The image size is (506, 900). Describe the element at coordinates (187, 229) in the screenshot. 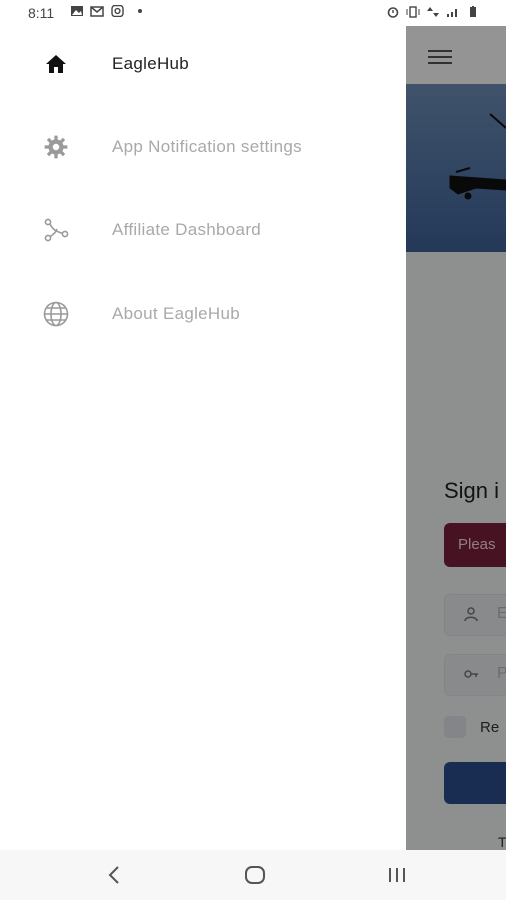

I see `drawer-item-label: Affiliate Dashboard` at that location.